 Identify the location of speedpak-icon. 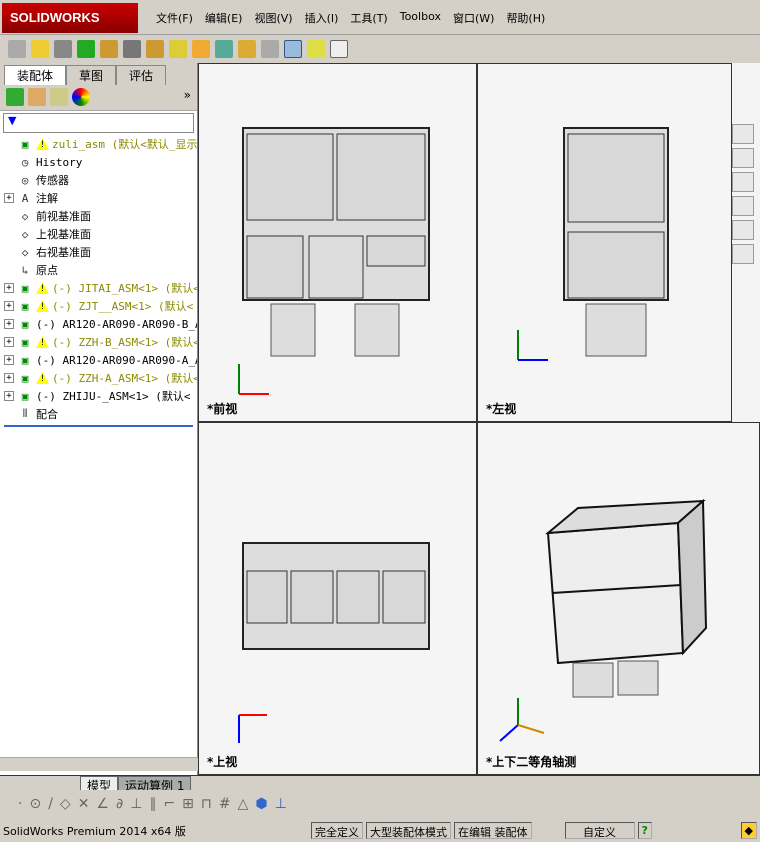
(339, 49).